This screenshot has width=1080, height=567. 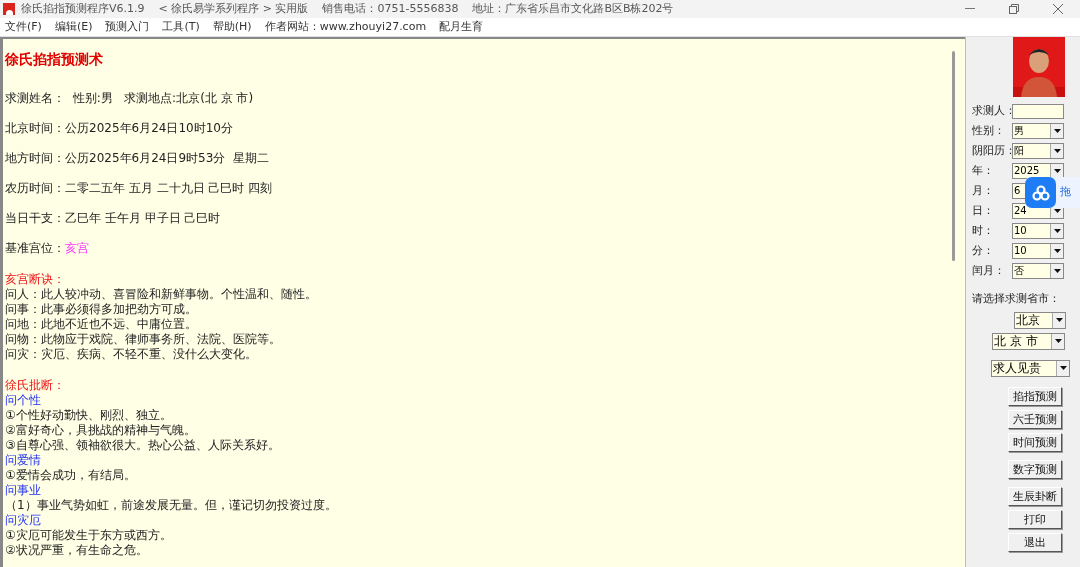 What do you see at coordinates (233, 8) in the screenshot?
I see `window-title: < 徐氏易学系列程序 > 实用版` at bounding box center [233, 8].